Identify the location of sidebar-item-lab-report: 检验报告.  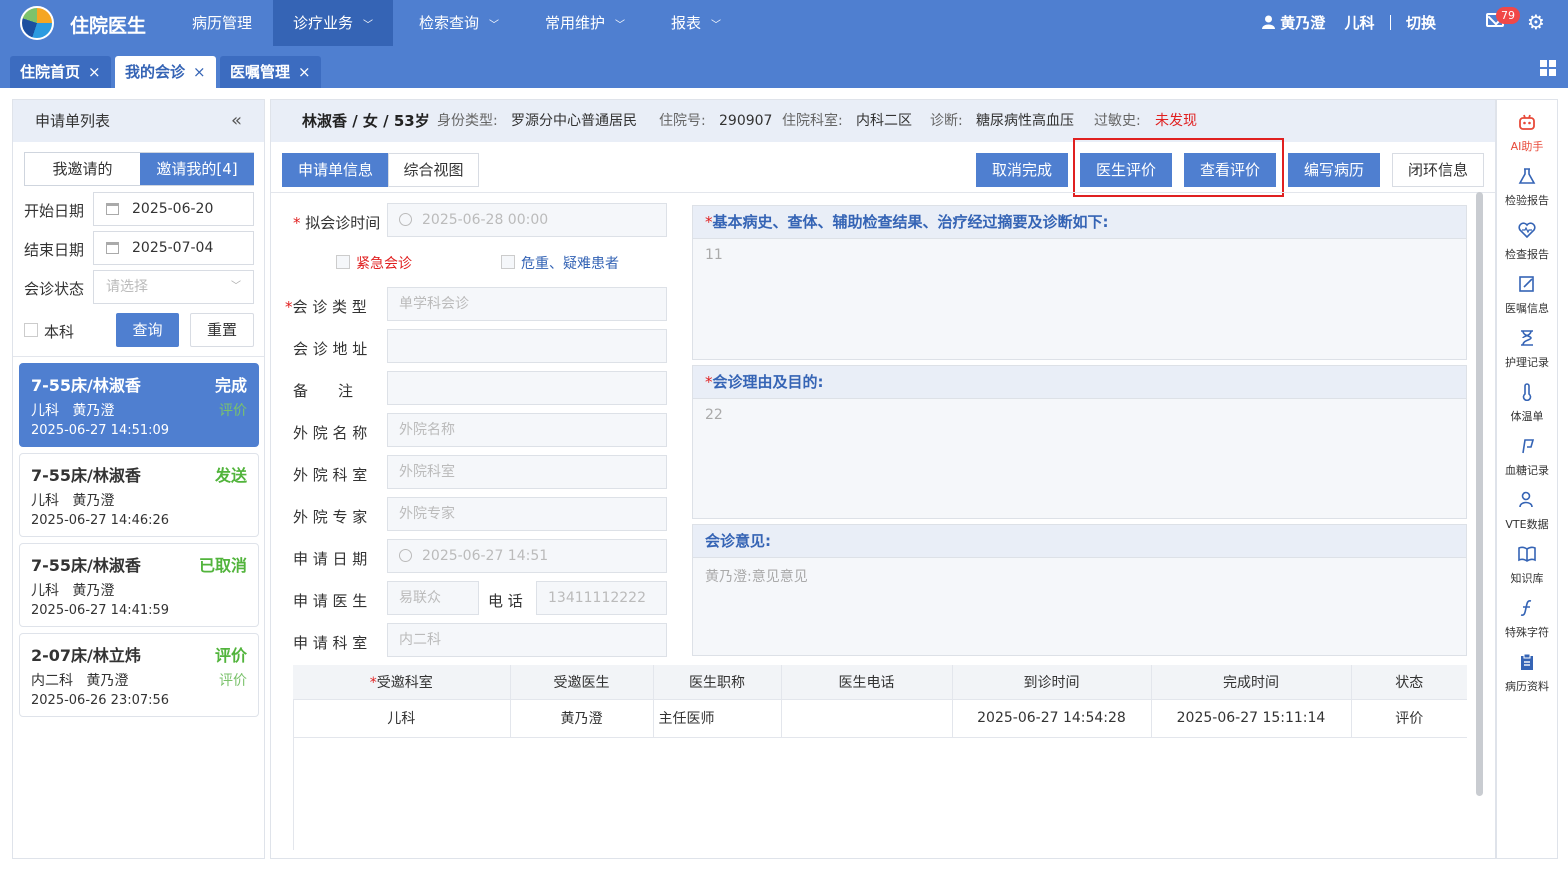
(1527, 194).